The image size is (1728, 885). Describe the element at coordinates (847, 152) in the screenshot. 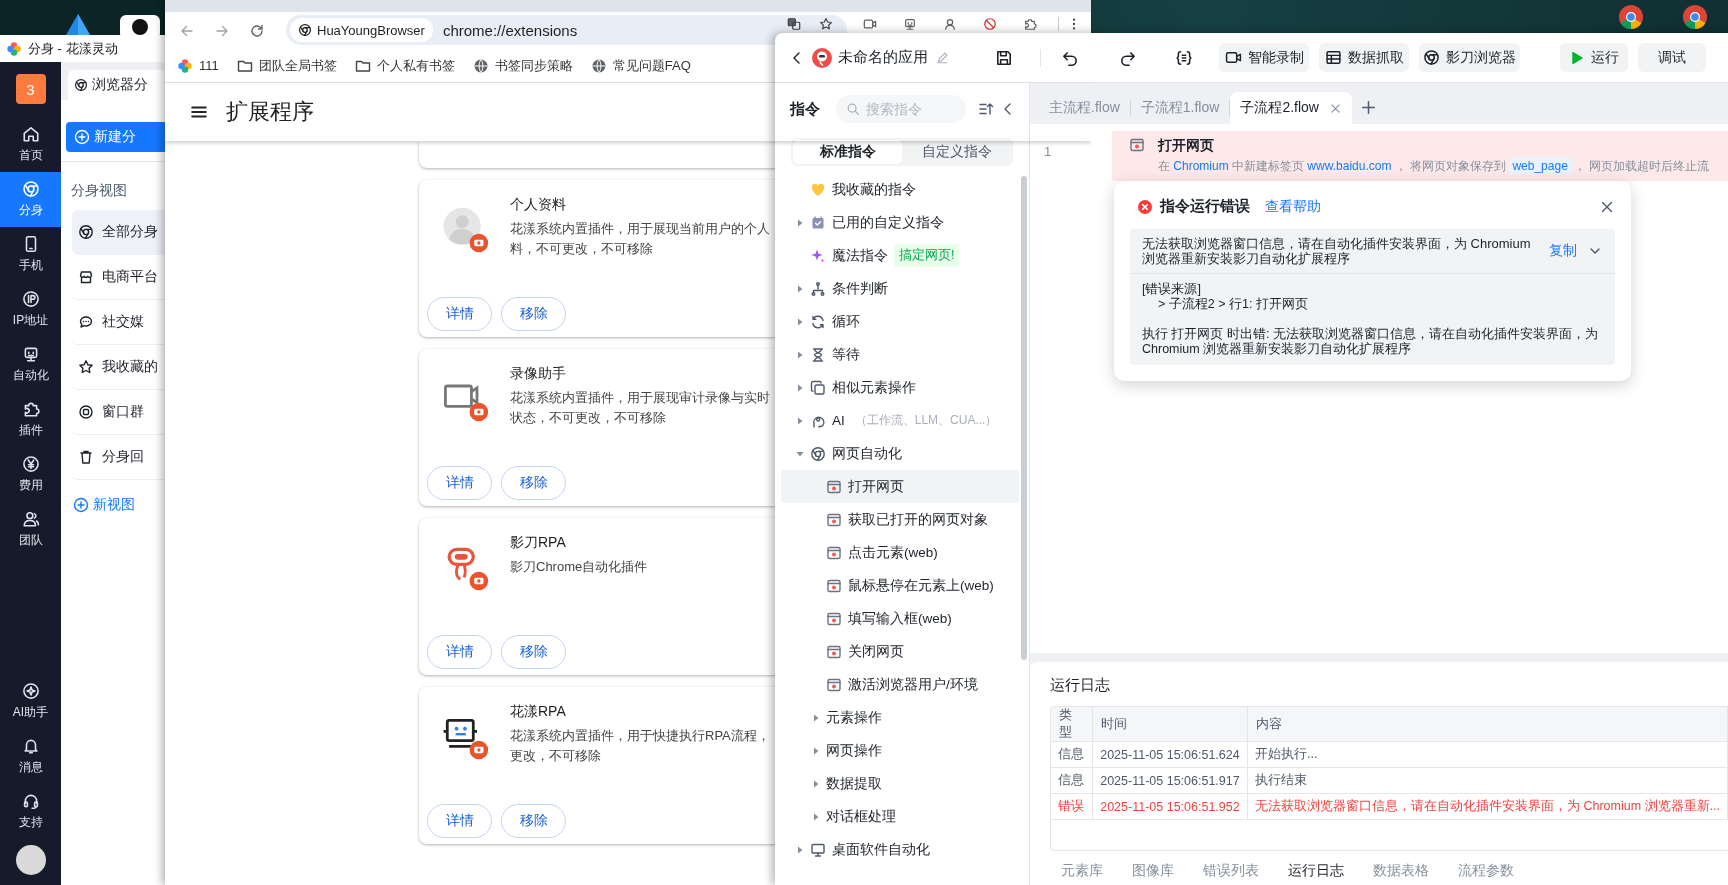

I see `mode-tab: 标准指令` at that location.